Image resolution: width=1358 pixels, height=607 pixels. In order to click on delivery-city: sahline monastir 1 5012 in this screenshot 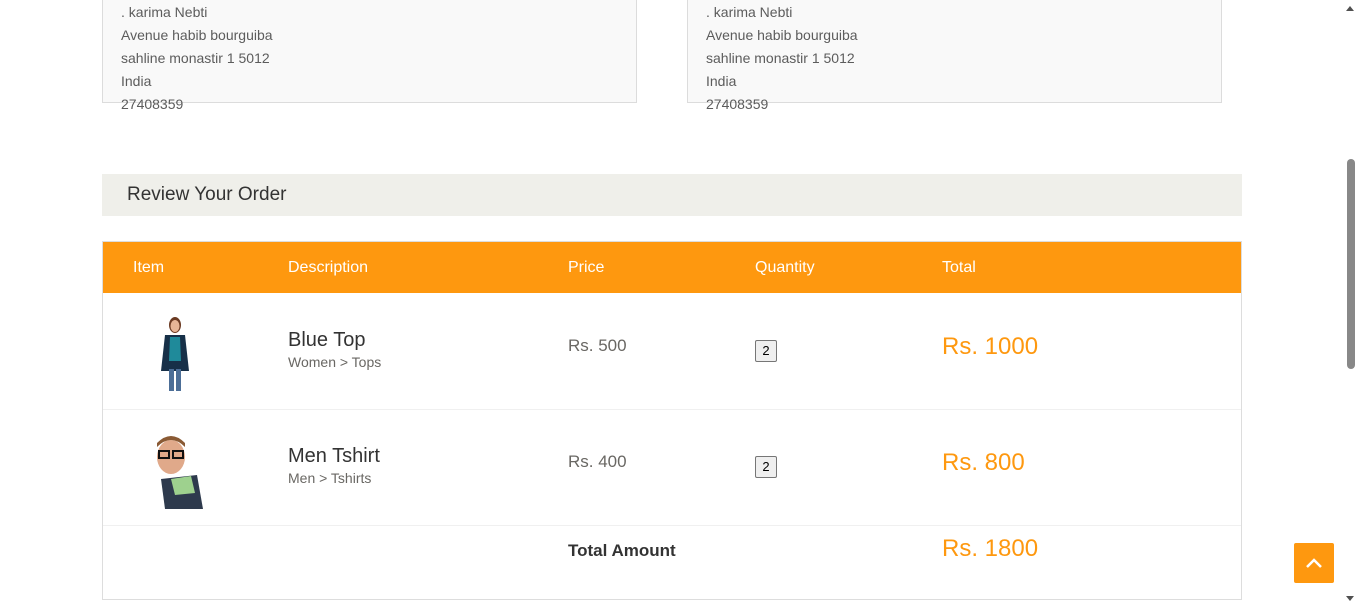, I will do `click(195, 58)`.